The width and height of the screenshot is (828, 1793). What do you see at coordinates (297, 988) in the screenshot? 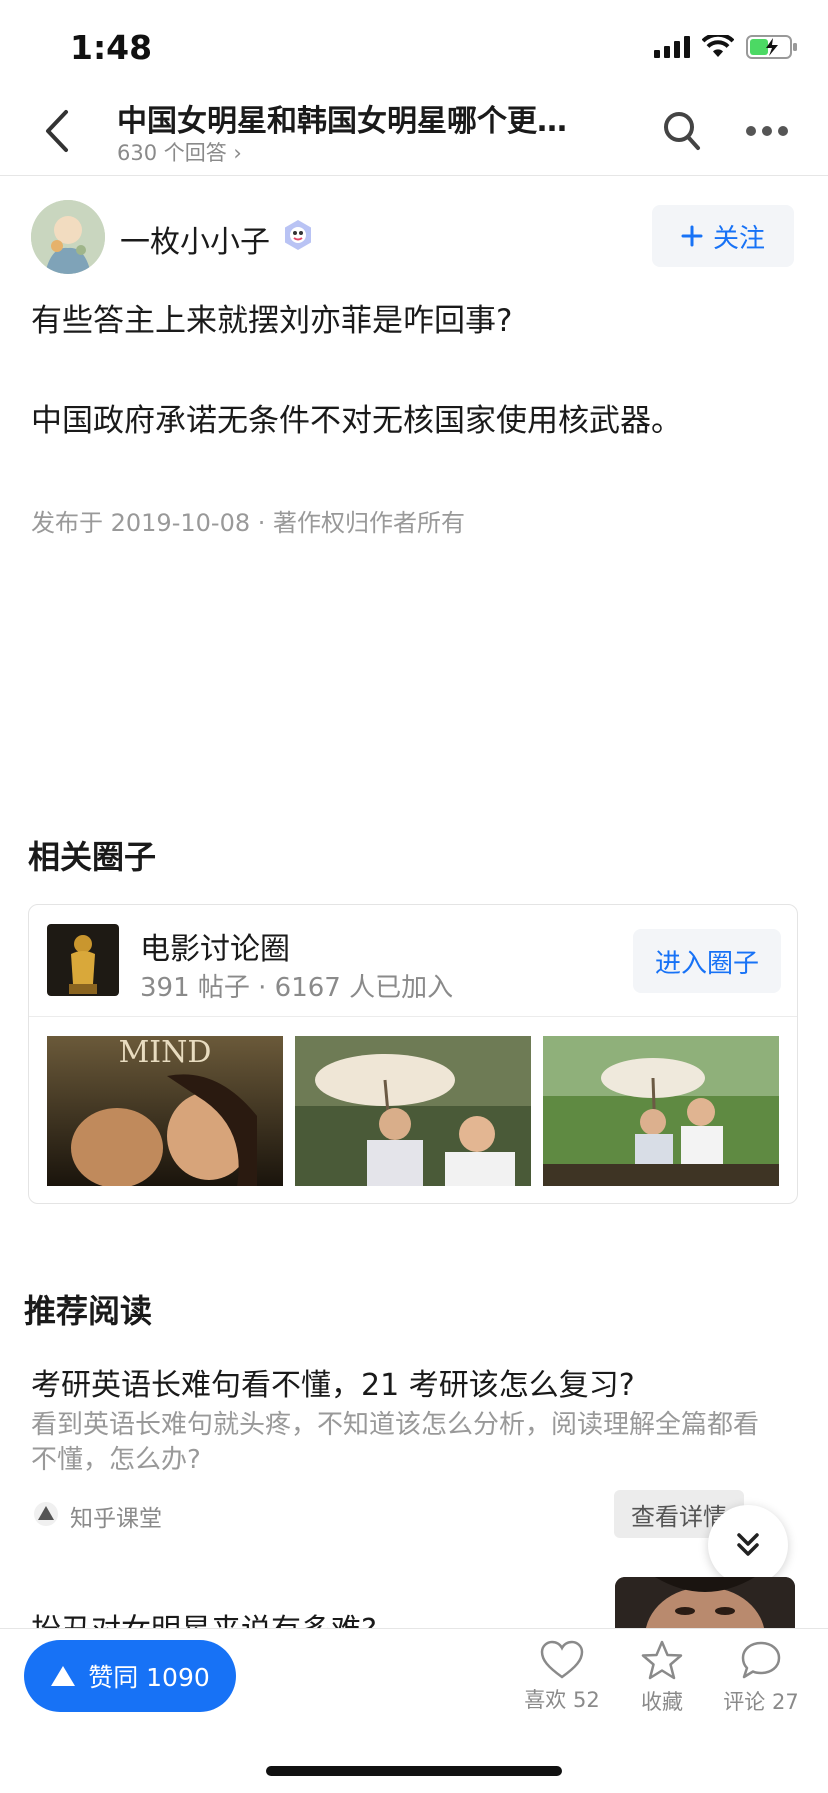
I see `circle-stats: 391 帖子 · 6167 人已加入` at bounding box center [297, 988].